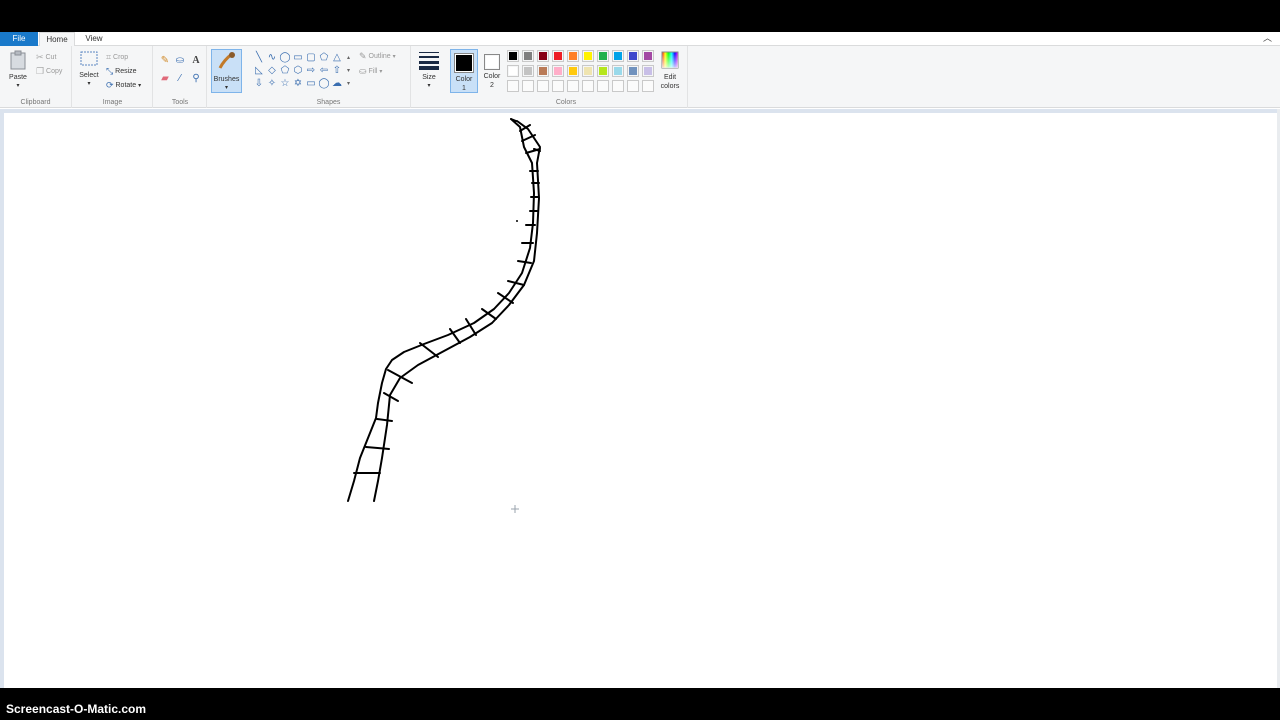 Image resolution: width=1280 pixels, height=720 pixels. What do you see at coordinates (18, 77) in the screenshot?
I see `paste-label: Paste` at bounding box center [18, 77].